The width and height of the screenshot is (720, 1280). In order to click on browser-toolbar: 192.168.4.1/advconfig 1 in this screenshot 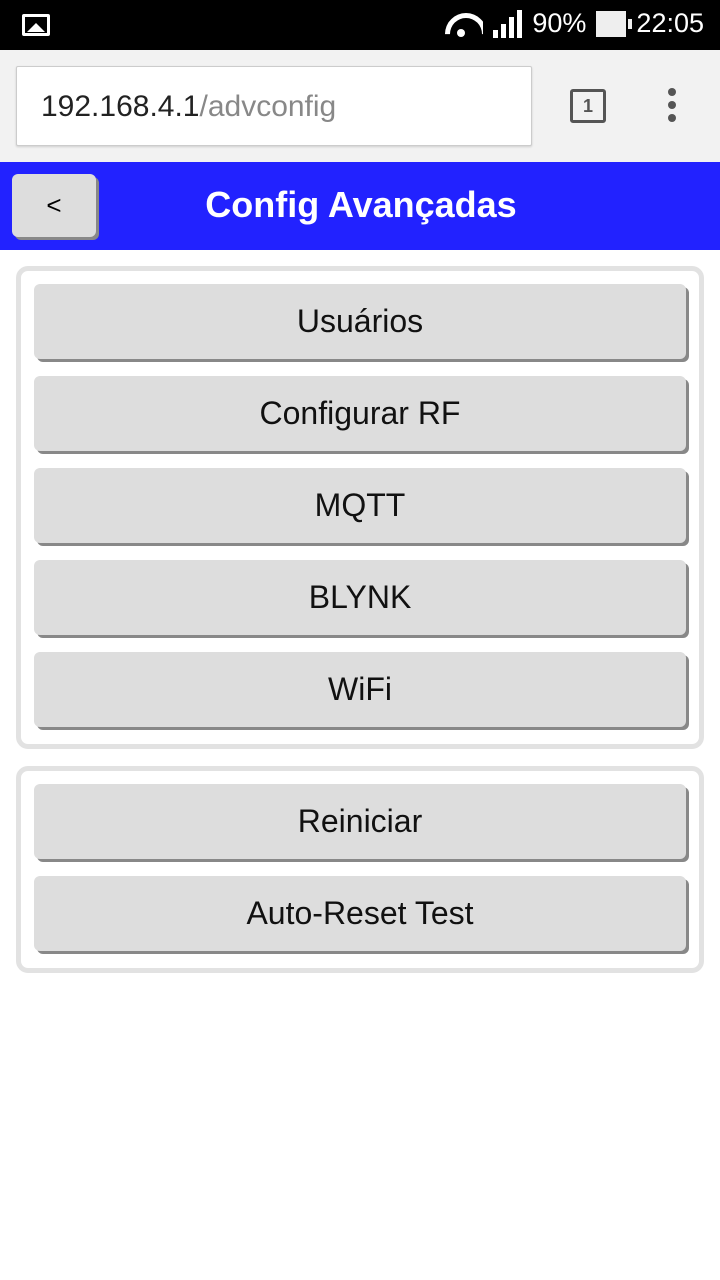, I will do `click(360, 106)`.